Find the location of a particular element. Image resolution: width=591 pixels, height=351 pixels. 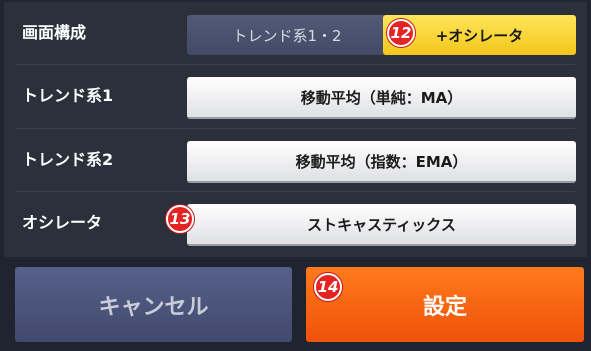

segment-trend-1-2: トレンド系1・2 is located at coordinates (287, 35).